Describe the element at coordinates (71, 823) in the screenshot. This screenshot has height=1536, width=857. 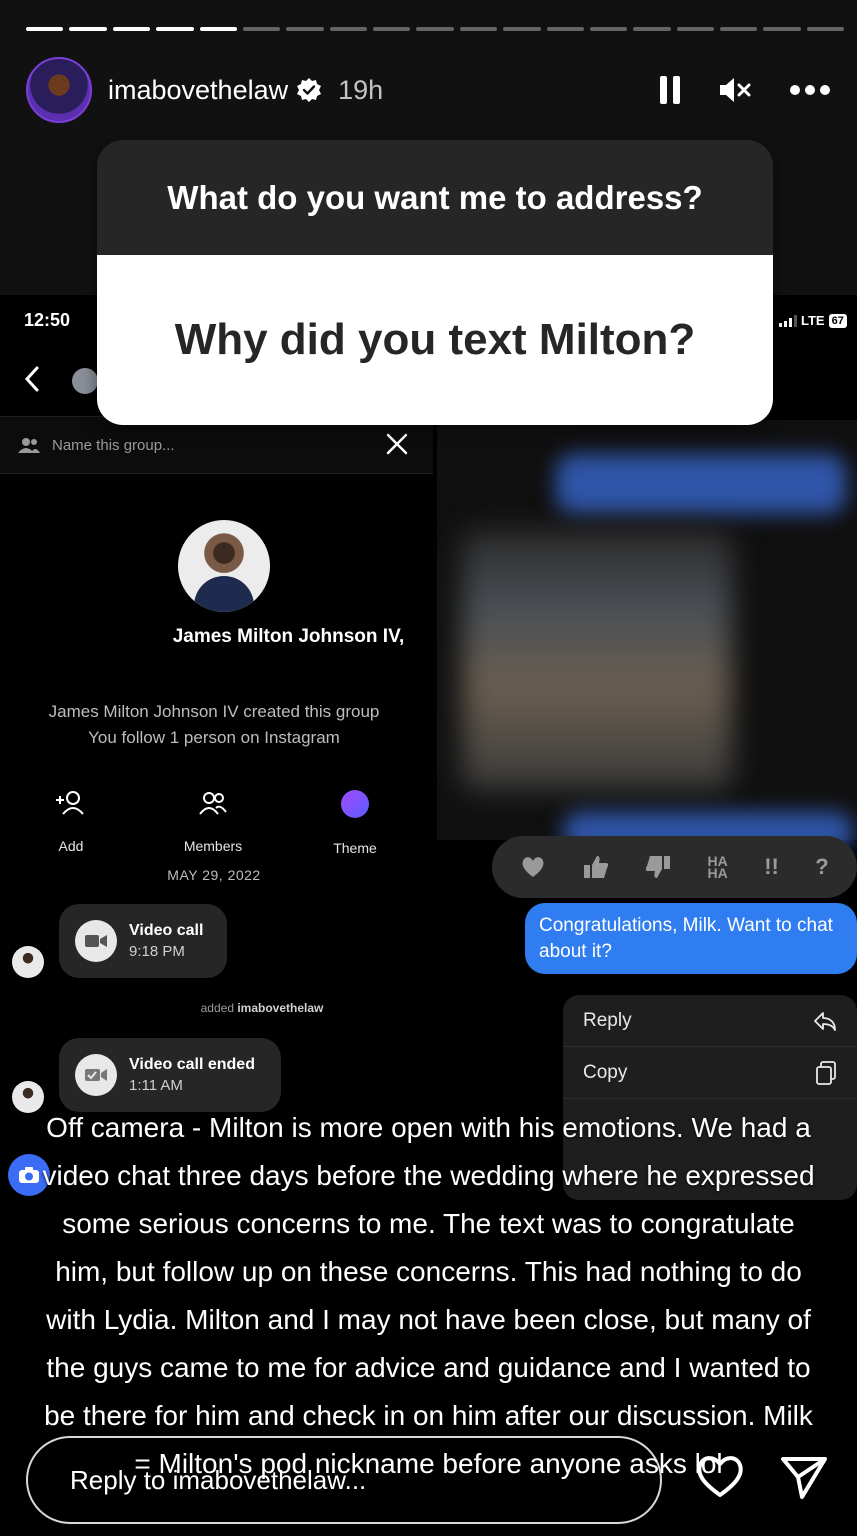
I see `add-action: Add` at that location.